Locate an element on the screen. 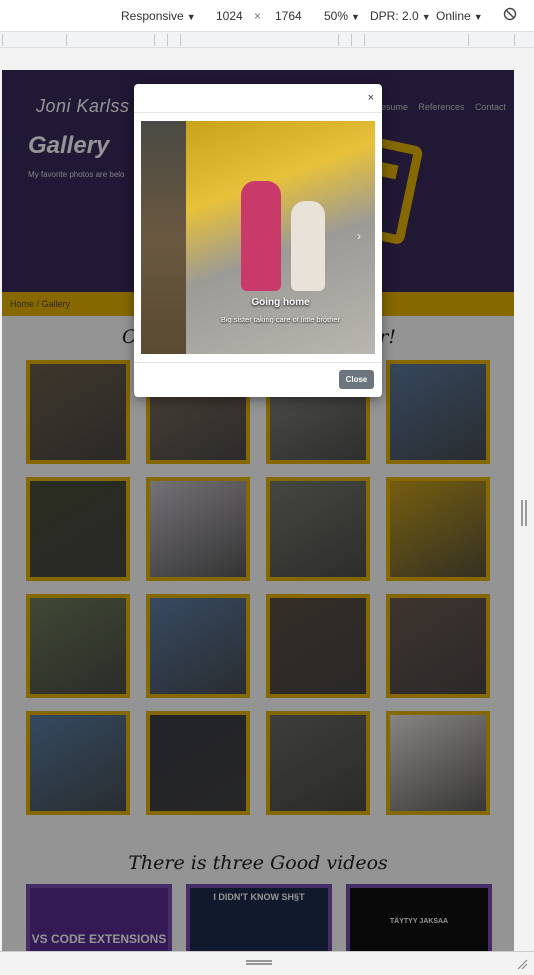 The width and height of the screenshot is (534, 975). network-select: Online ▼ is located at coordinates (459, 16).